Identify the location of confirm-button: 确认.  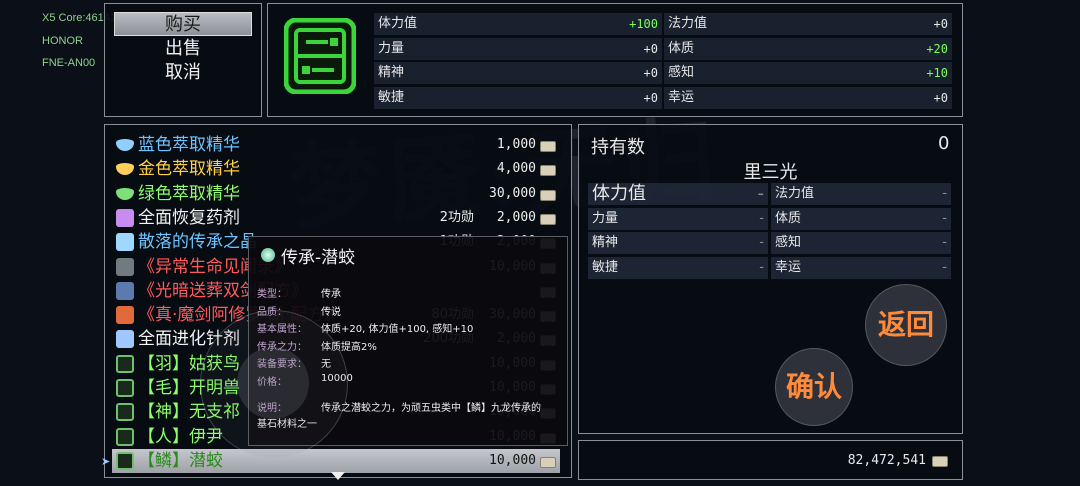
(814, 387).